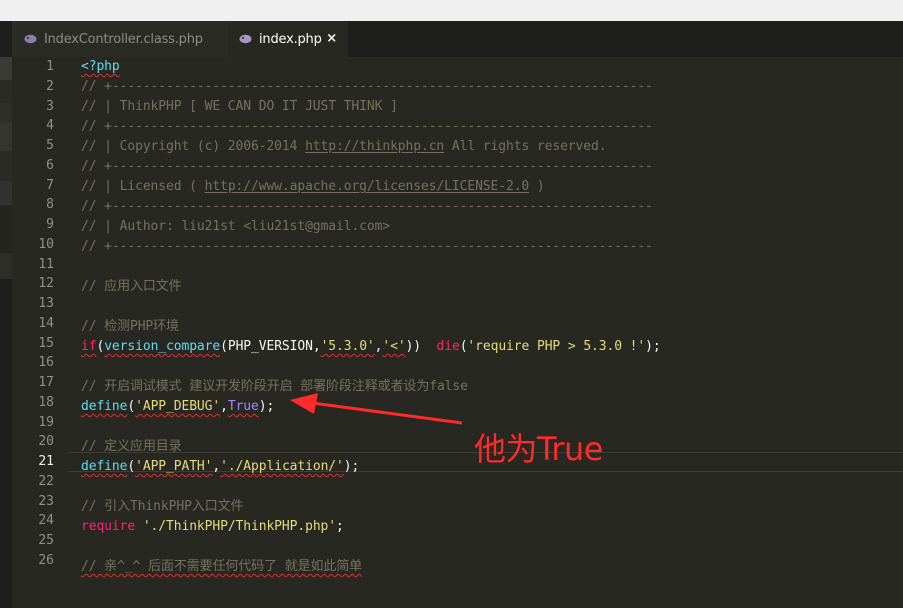 This screenshot has width=903, height=608. I want to click on annotation-arrow, so click(376, 409).